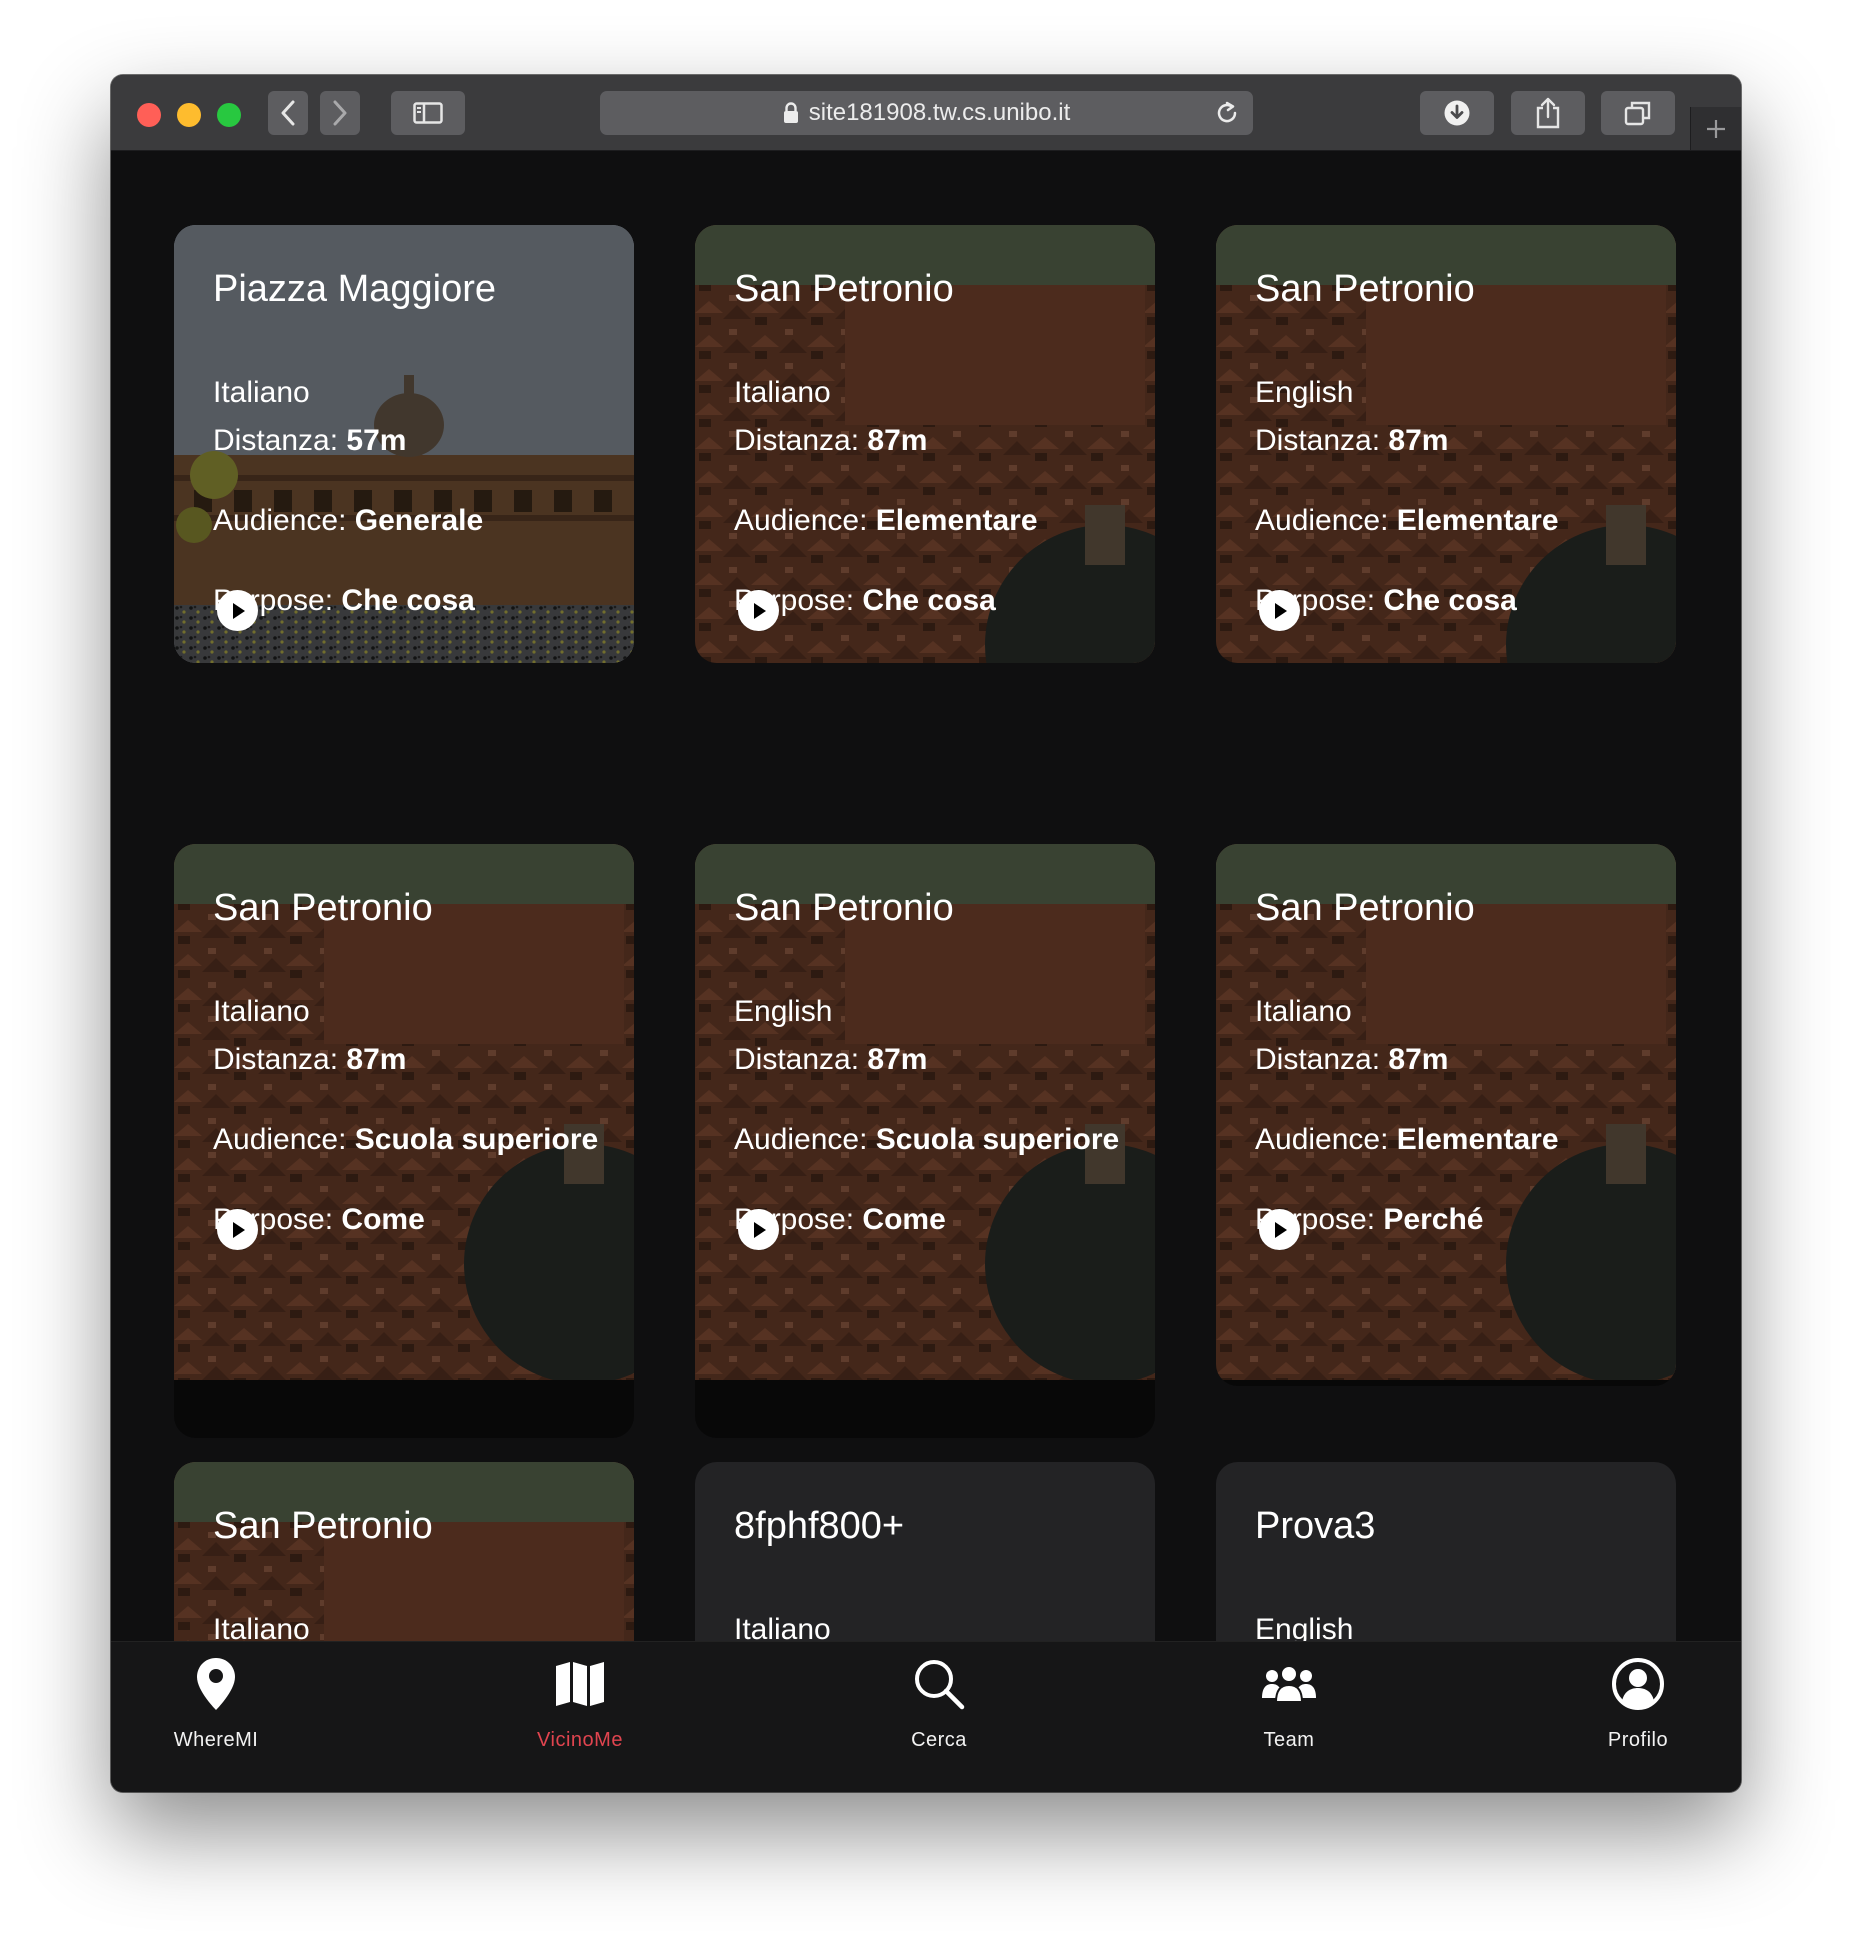  What do you see at coordinates (348, 520) in the screenshot?
I see `card-audience: Audience: Generale` at bounding box center [348, 520].